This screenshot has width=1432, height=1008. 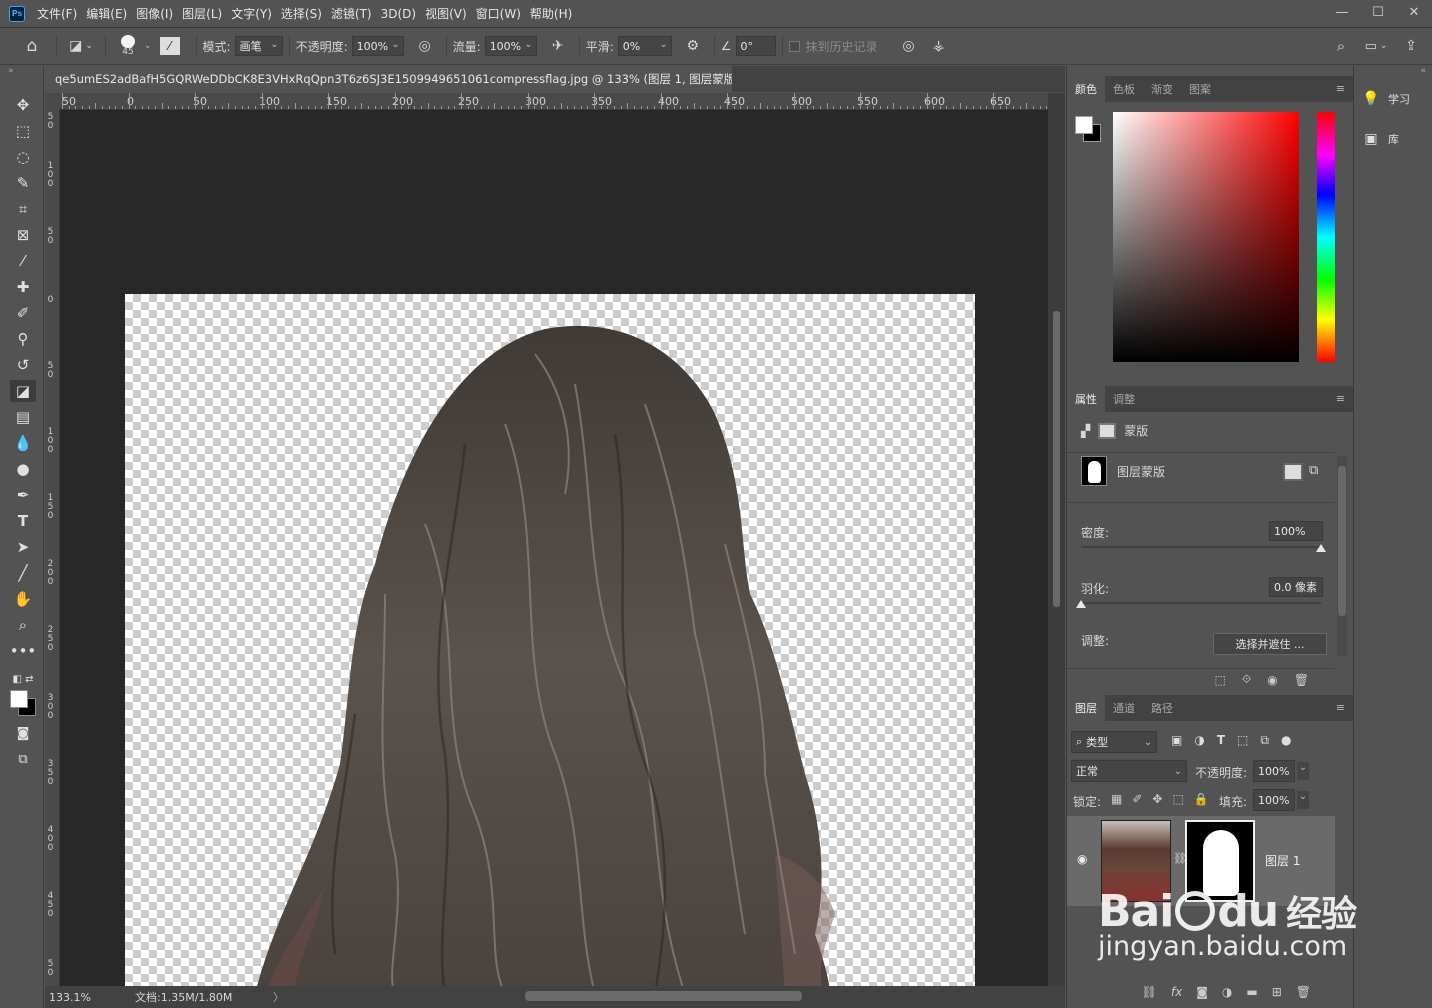 I want to click on libraries-panel-button: ▣ 库, so click(x=1394, y=139).